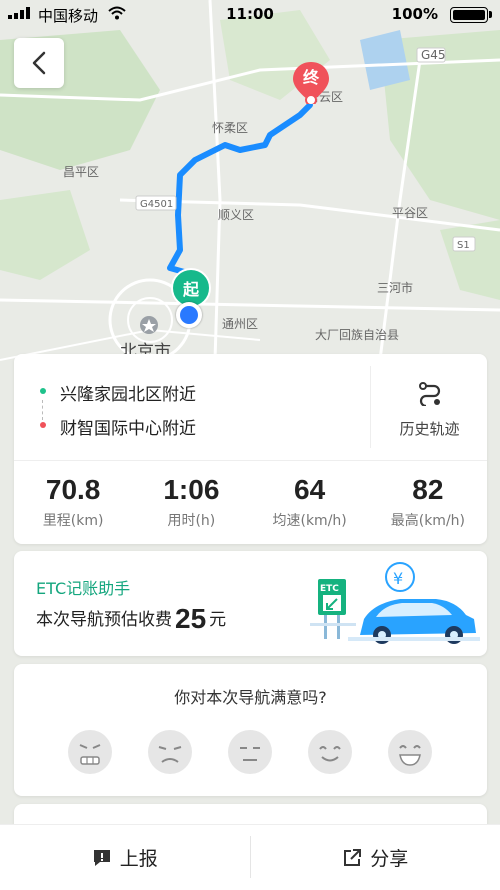  What do you see at coordinates (189, 315) in the screenshot?
I see `current-location-icon` at bounding box center [189, 315].